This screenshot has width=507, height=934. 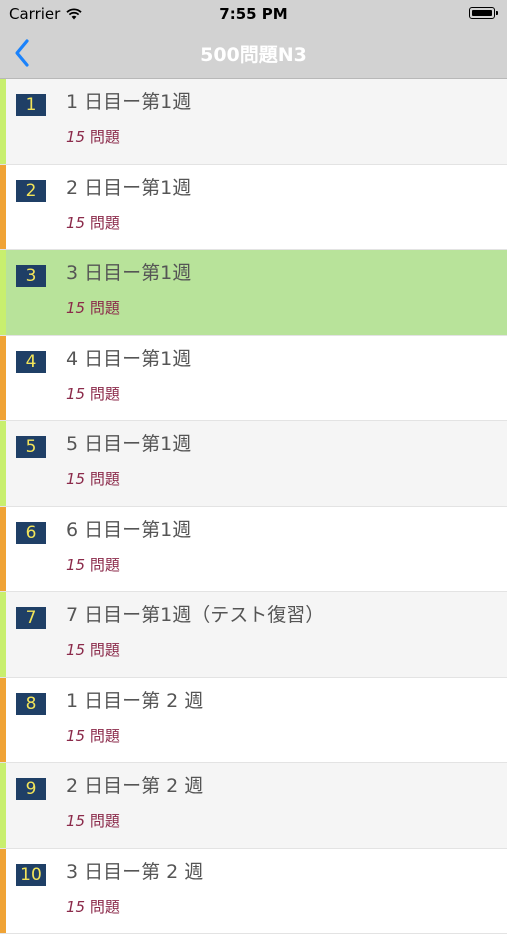 What do you see at coordinates (195, 613) in the screenshot?
I see `row-title: 7 日目ー第1週（テスト復習）` at bounding box center [195, 613].